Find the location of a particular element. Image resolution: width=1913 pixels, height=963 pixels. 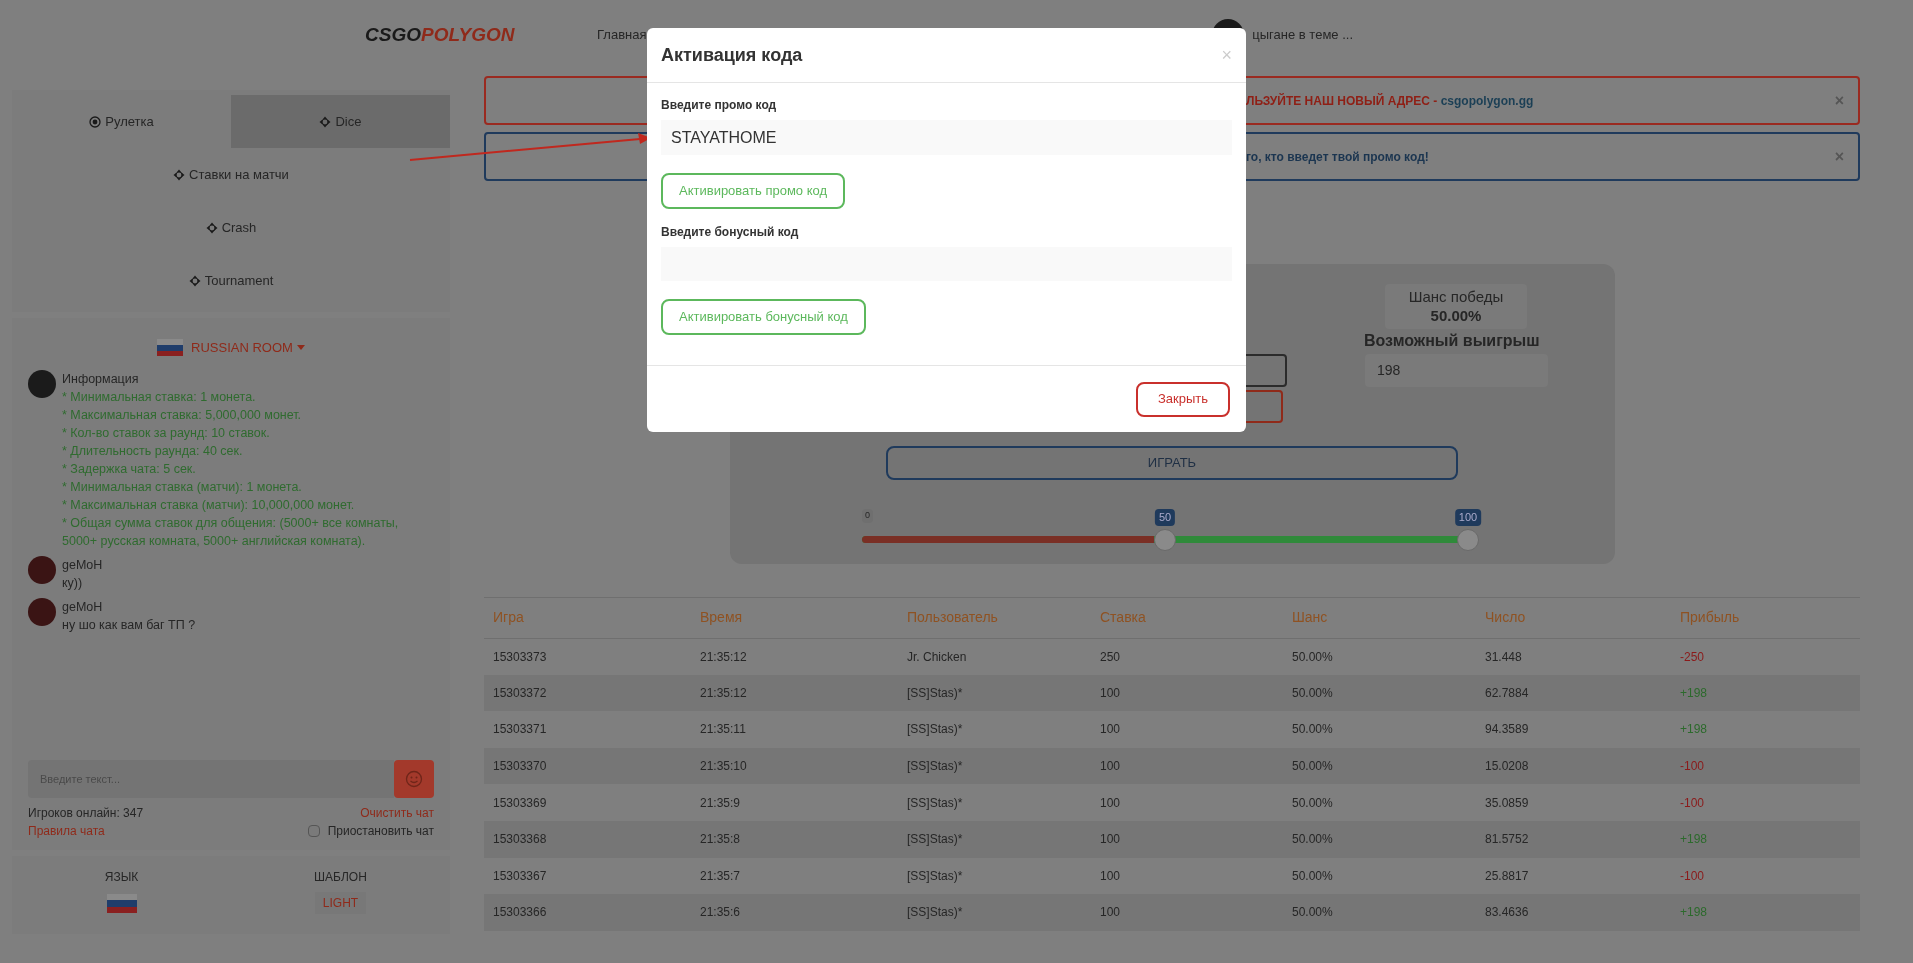

clear-chat-link: Очистить чат is located at coordinates (397, 813).